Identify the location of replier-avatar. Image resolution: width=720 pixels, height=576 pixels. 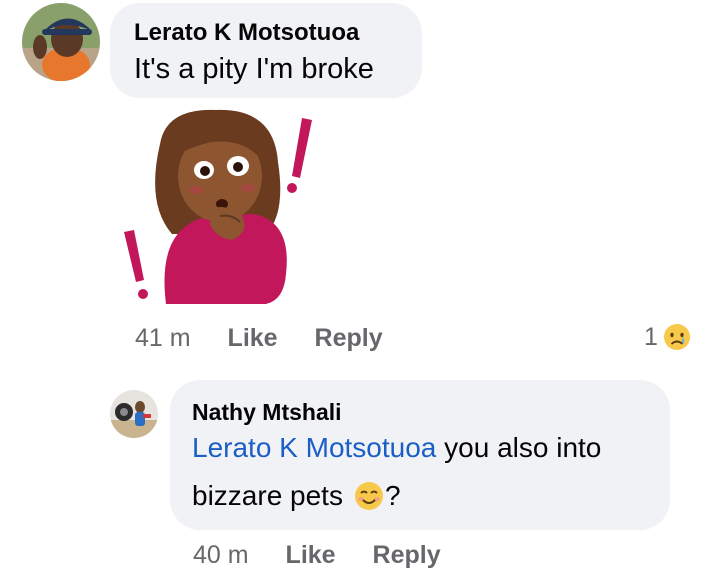
(134, 414).